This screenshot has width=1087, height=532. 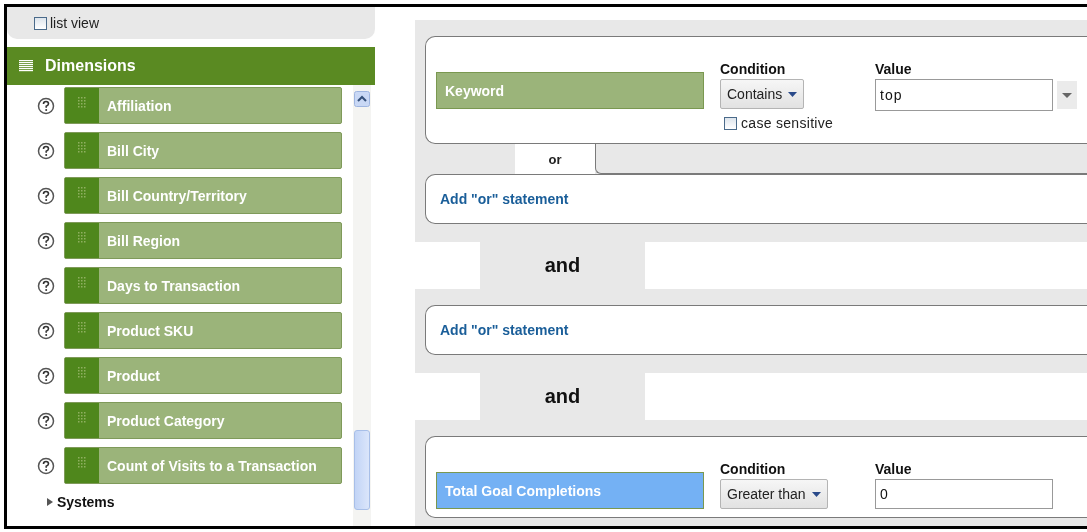 I want to click on scrollbar, so click(x=362, y=305).